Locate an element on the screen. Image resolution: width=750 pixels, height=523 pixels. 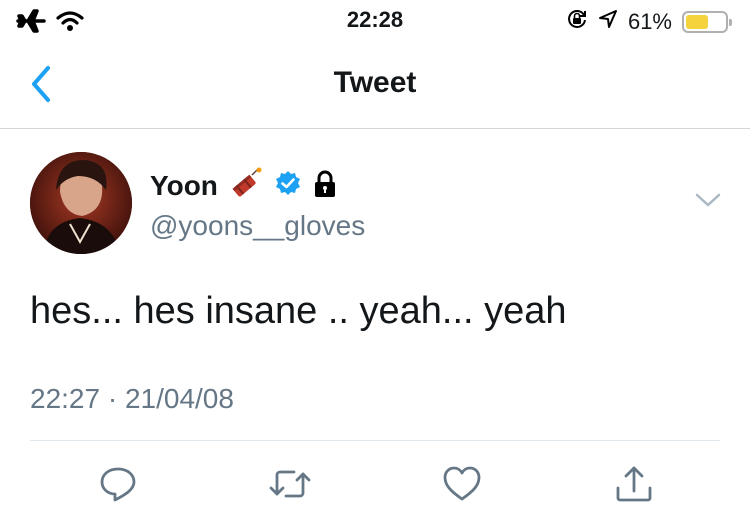
battery-icon is located at coordinates (707, 21).